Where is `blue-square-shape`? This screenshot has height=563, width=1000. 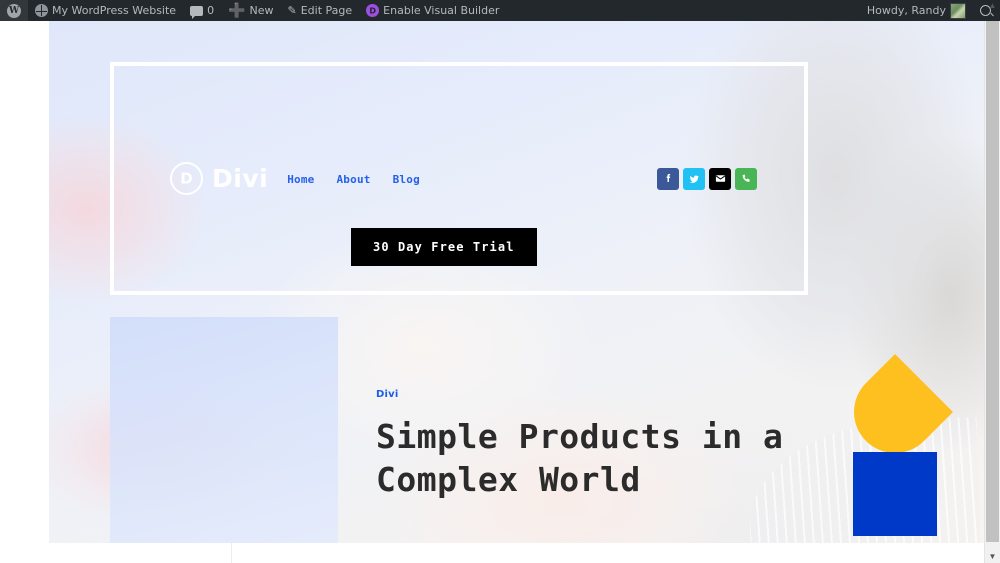
blue-square-shape is located at coordinates (895, 494).